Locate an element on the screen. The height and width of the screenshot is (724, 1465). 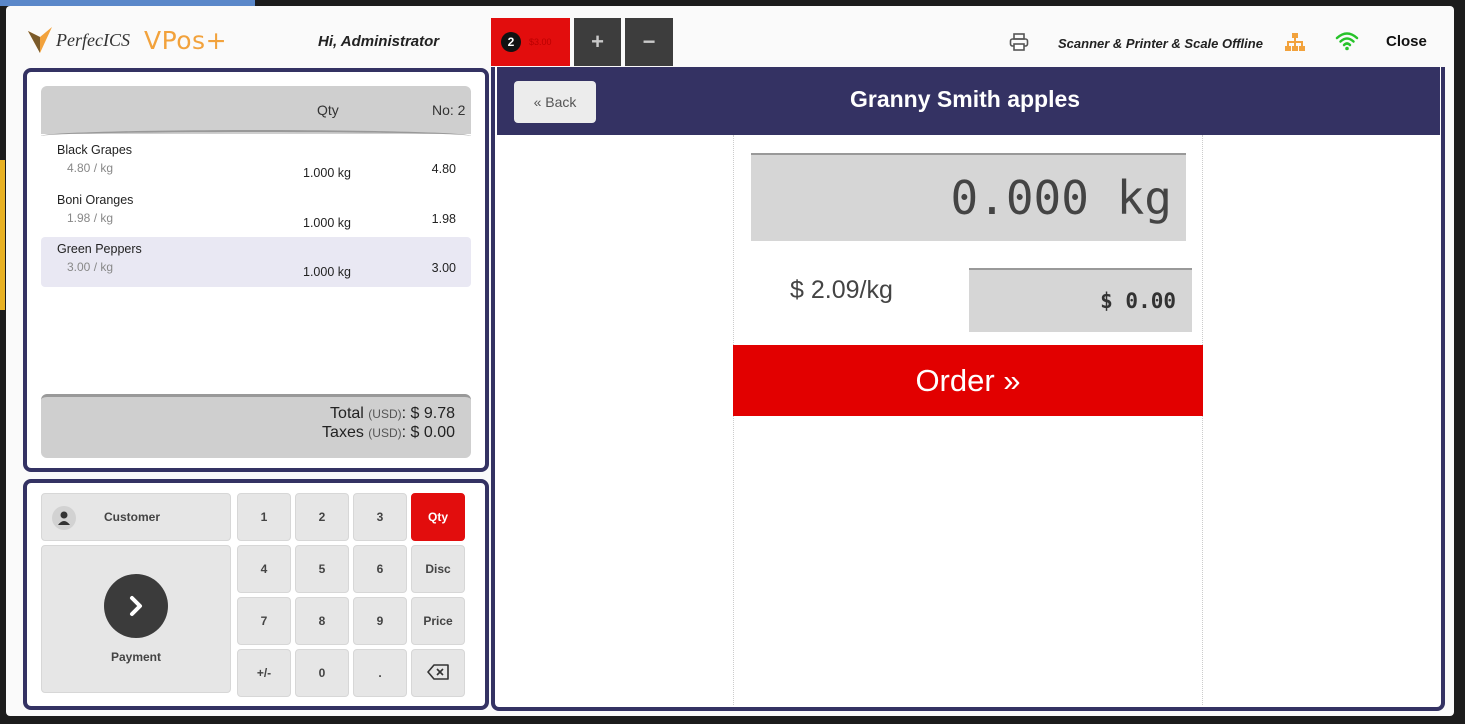
background-accent-yellow is located at coordinates (2, 235).